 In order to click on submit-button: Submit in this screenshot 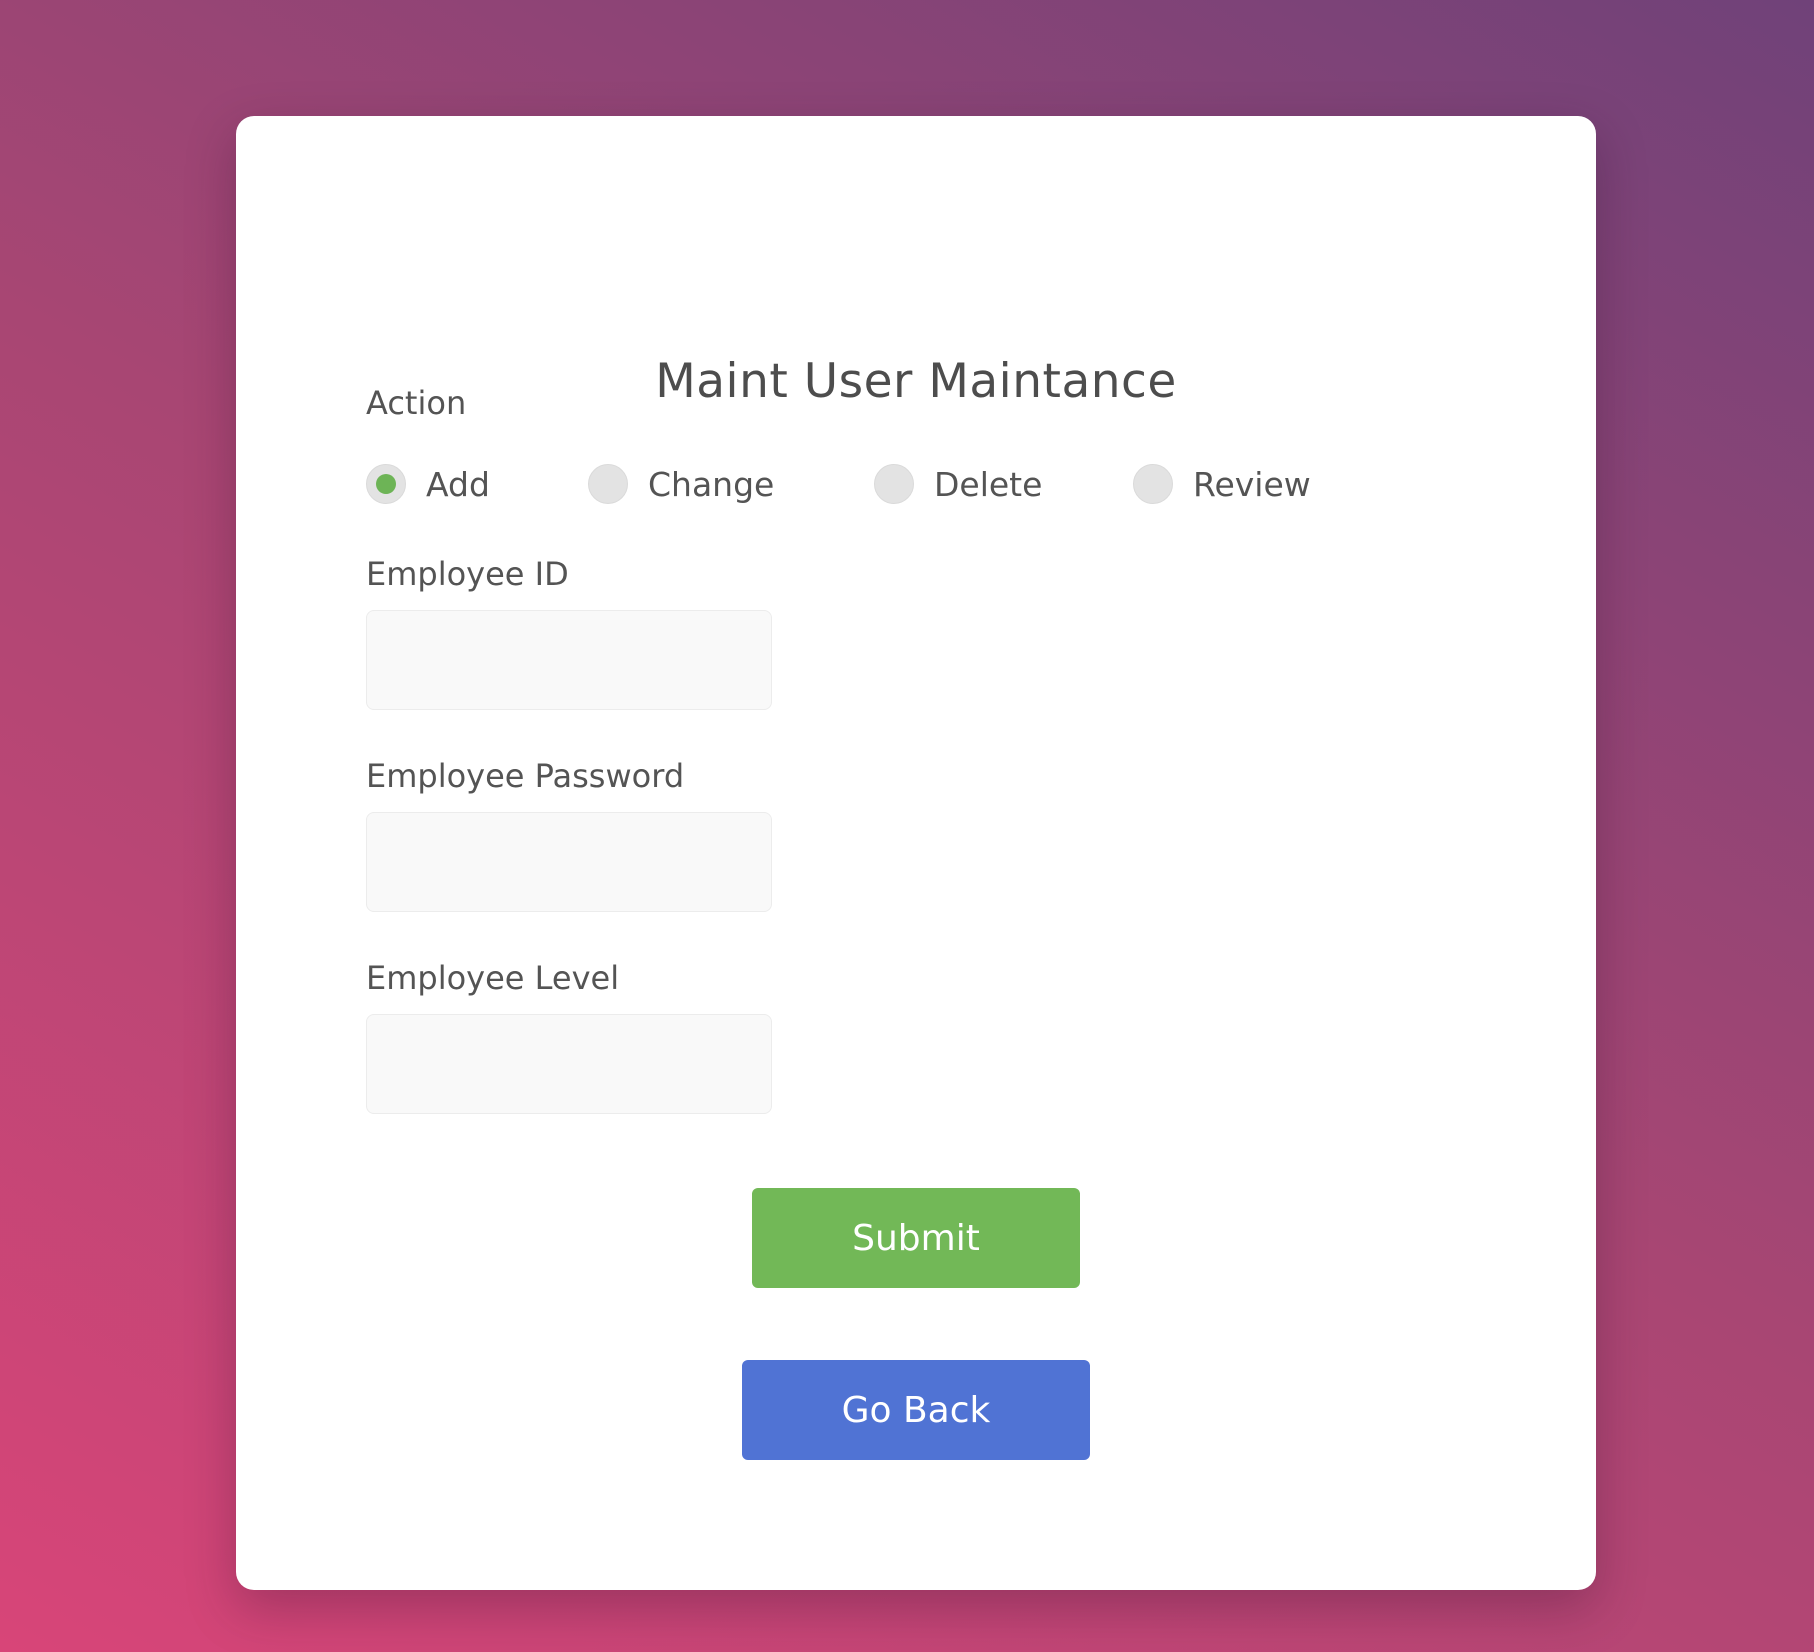, I will do `click(916, 1238)`.